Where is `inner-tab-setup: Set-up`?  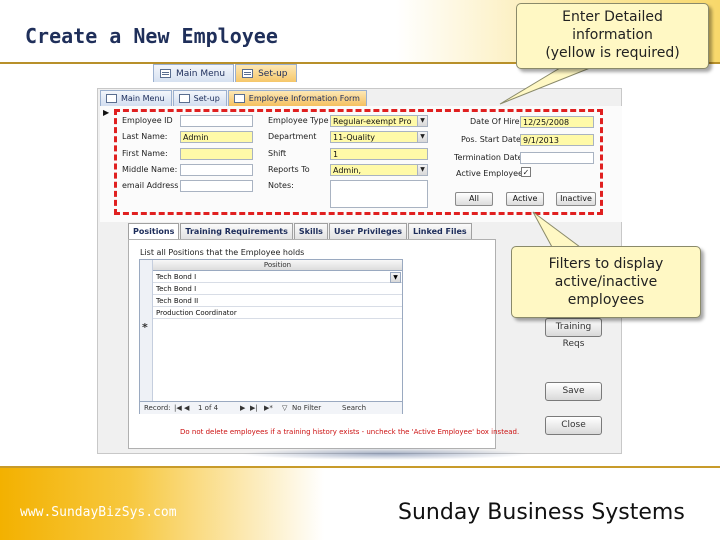
inner-tab-setup: Set-up is located at coordinates (199, 98).